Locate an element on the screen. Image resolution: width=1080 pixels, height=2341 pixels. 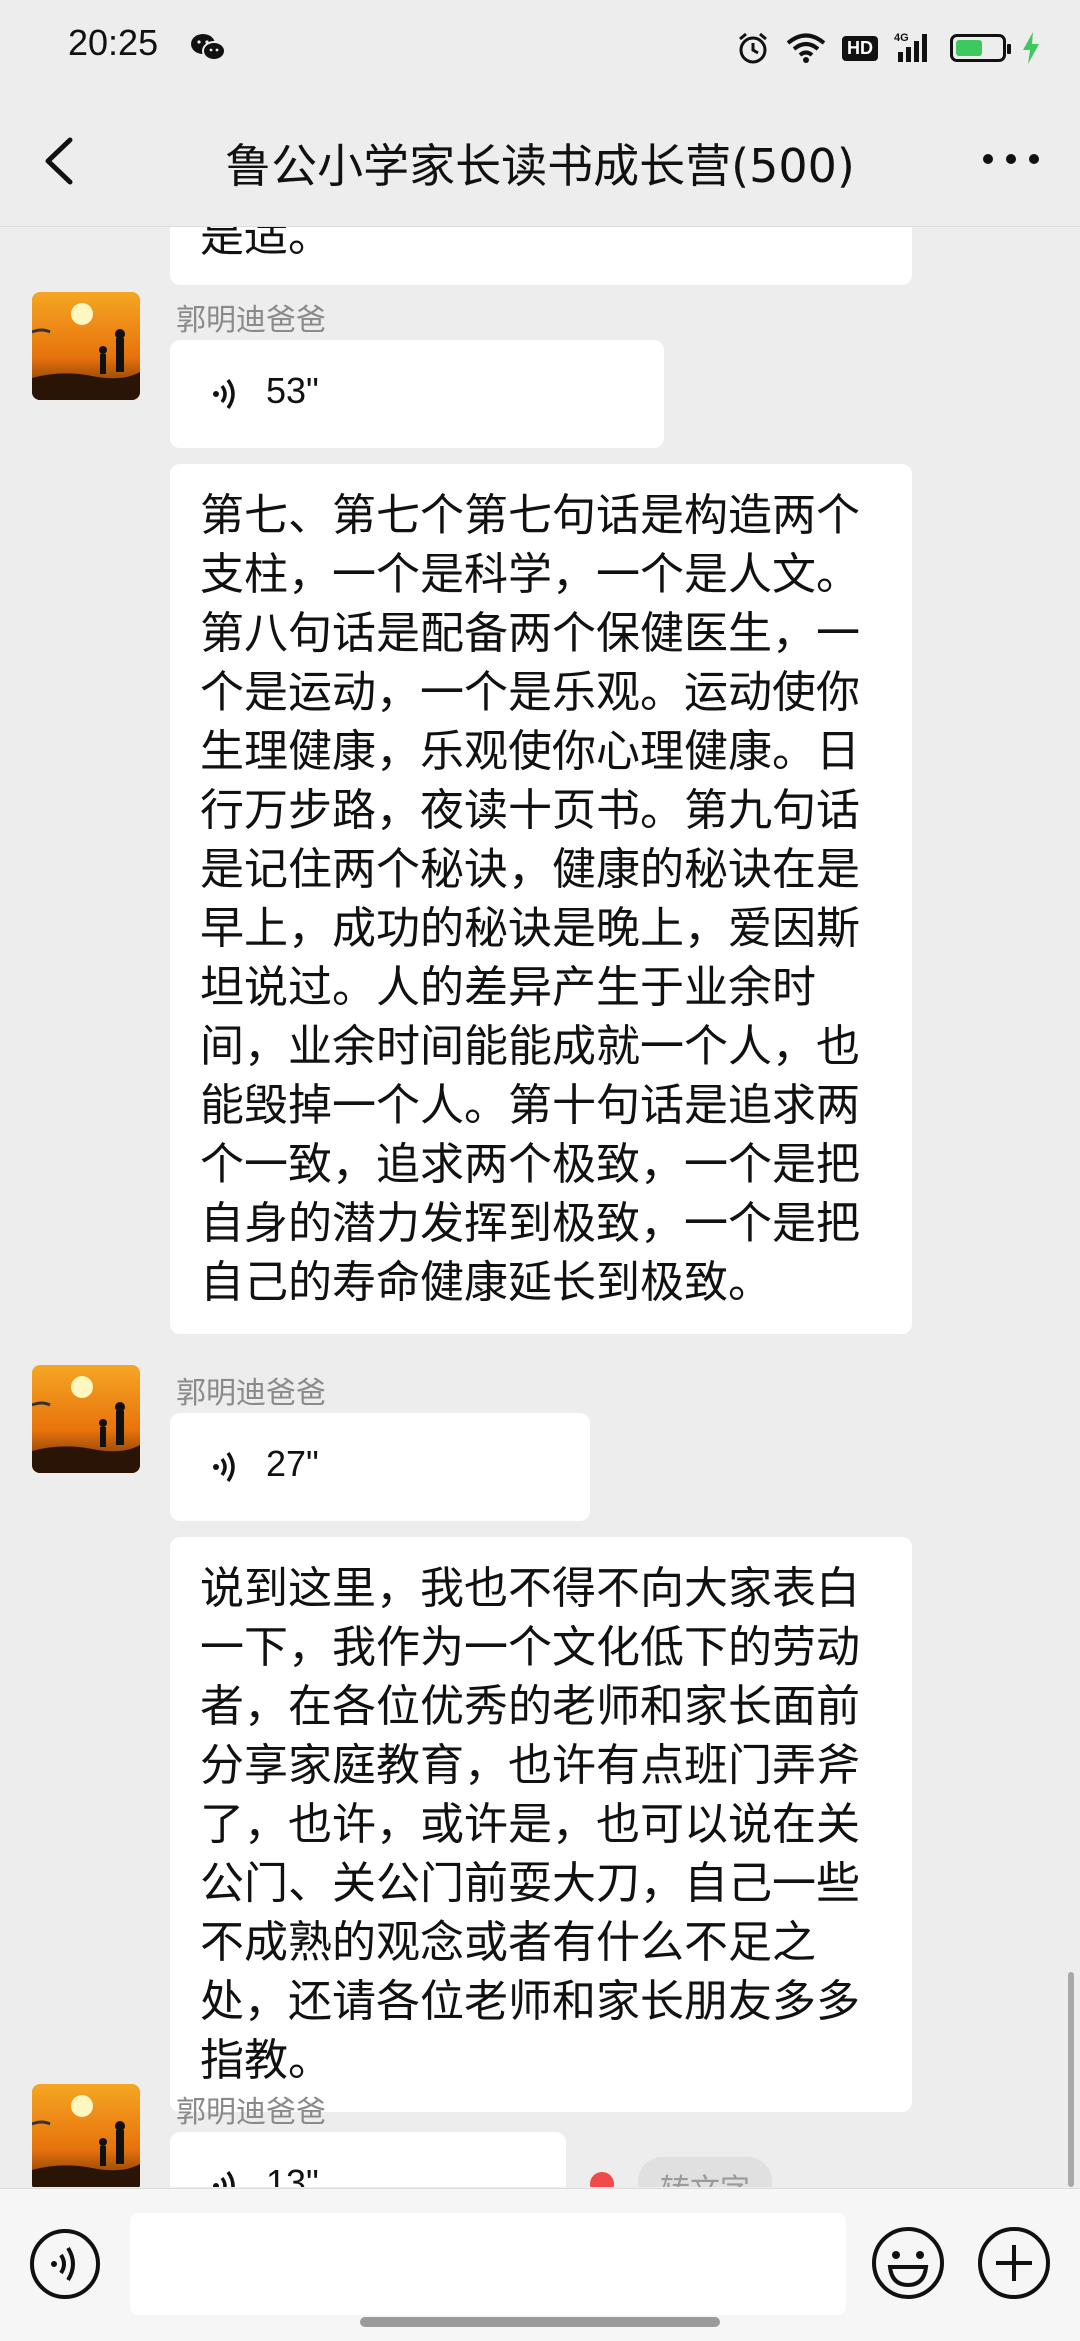
voice-toggle-icon is located at coordinates (65, 2264).